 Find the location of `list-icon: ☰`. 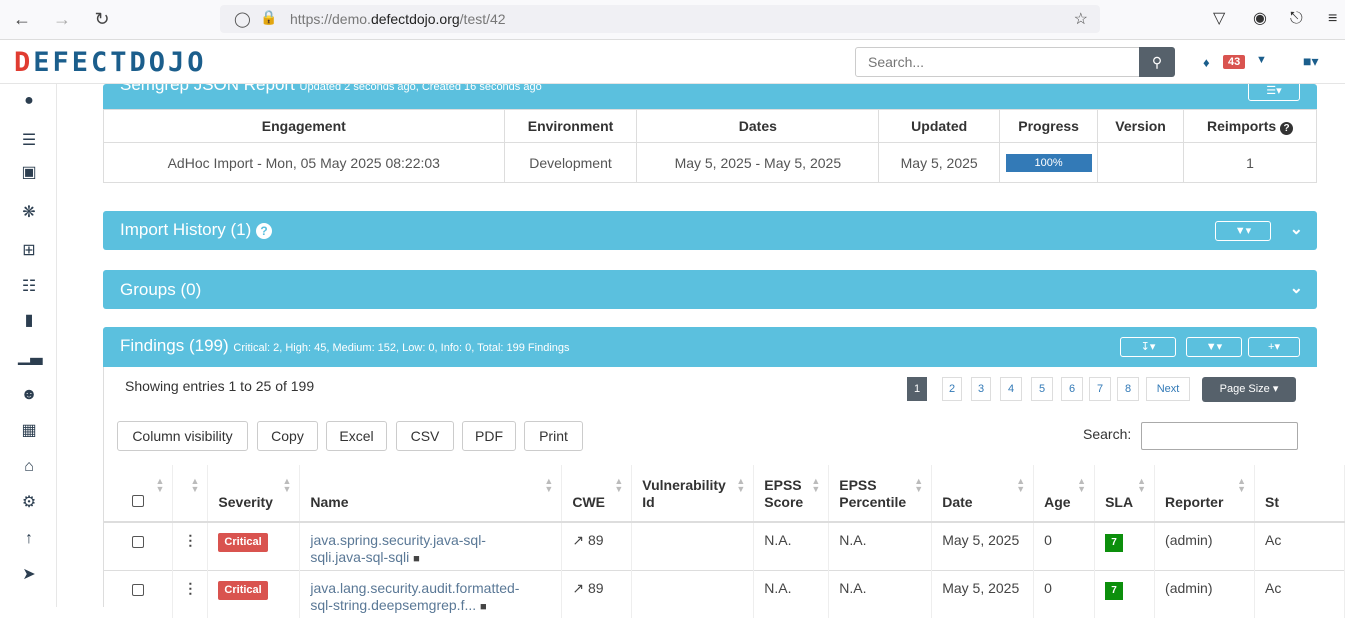

list-icon: ☰ is located at coordinates (29, 141).